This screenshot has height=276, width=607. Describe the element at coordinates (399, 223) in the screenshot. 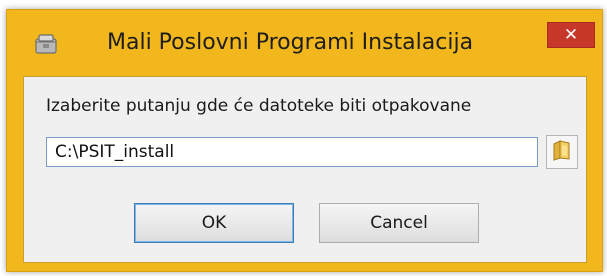

I see `cancel-button: Cancel` at that location.